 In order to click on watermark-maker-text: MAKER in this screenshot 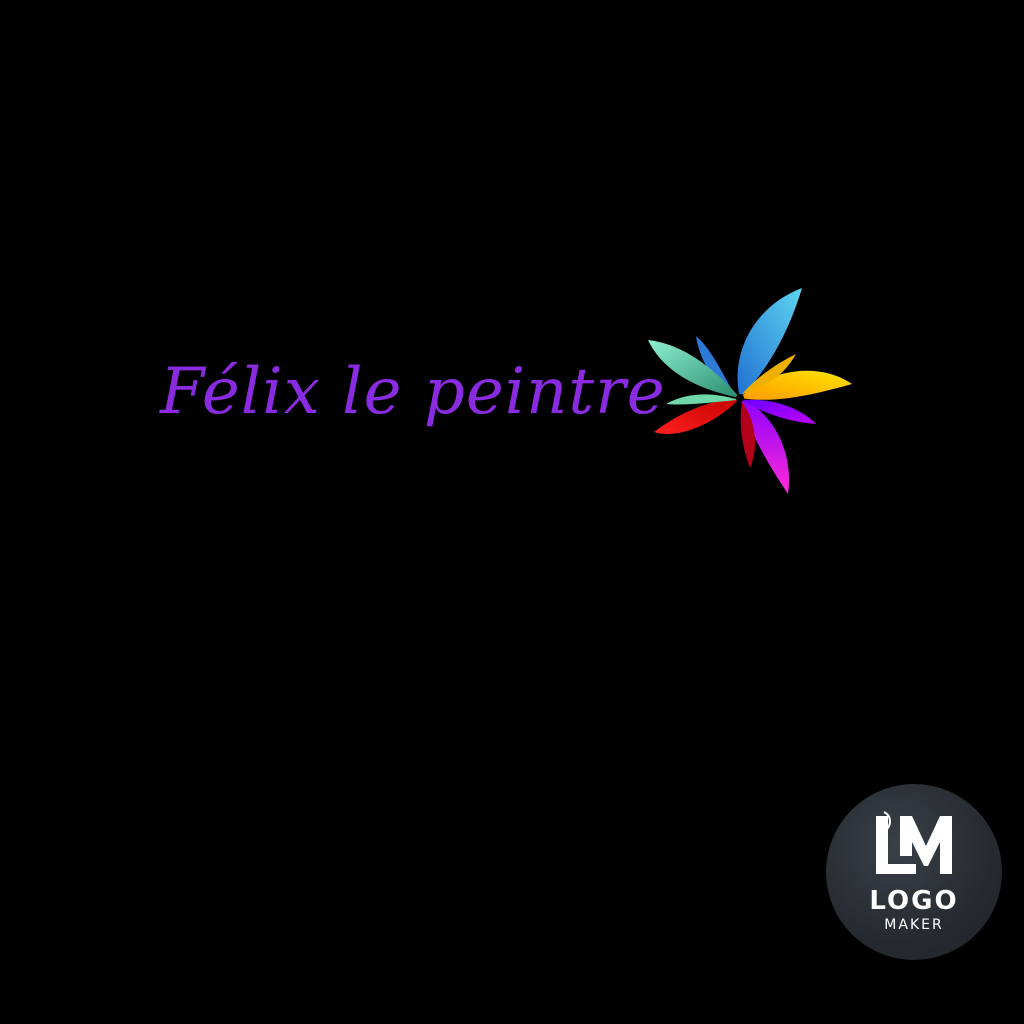, I will do `click(914, 925)`.